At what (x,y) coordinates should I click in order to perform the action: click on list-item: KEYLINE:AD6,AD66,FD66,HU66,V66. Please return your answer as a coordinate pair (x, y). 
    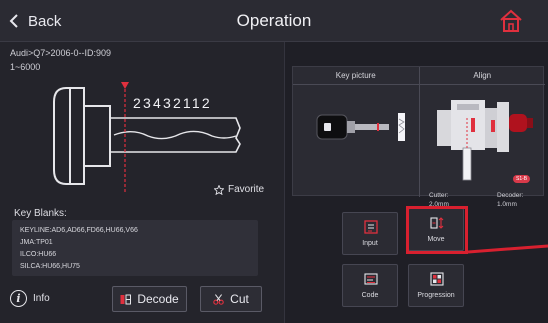
    Looking at the image, I should click on (79, 230).